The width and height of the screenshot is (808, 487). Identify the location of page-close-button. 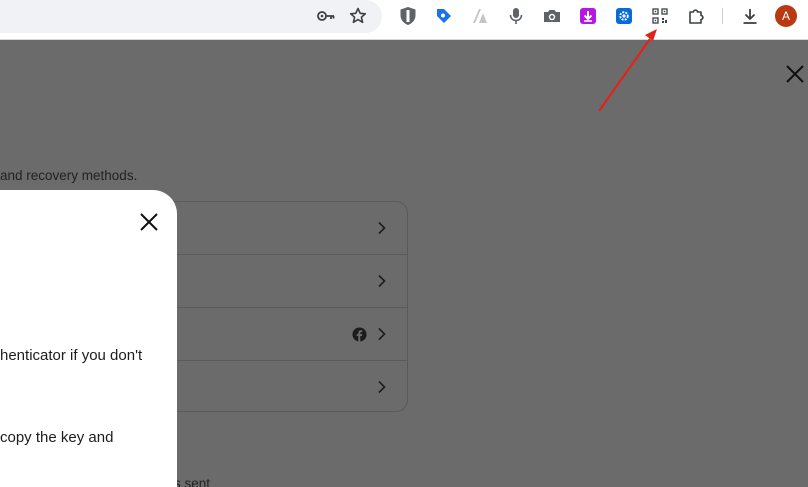
(795, 74).